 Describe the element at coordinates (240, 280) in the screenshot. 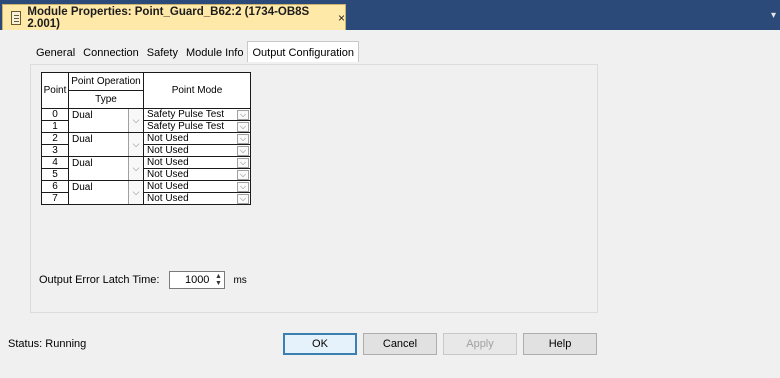

I see `latch-time-unit: ms` at that location.